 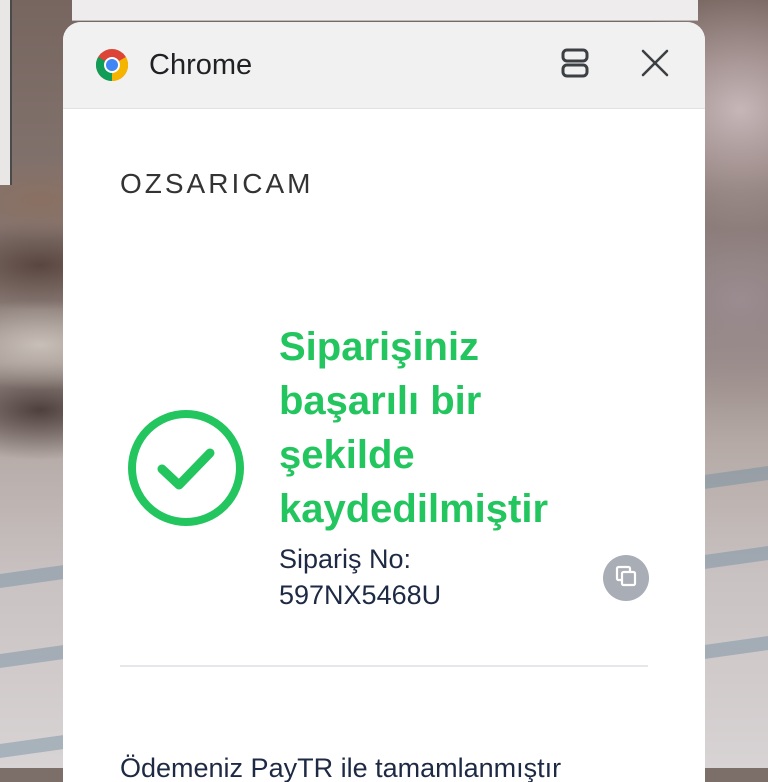 I want to click on browser-toolbar: Chrome, so click(x=384, y=65).